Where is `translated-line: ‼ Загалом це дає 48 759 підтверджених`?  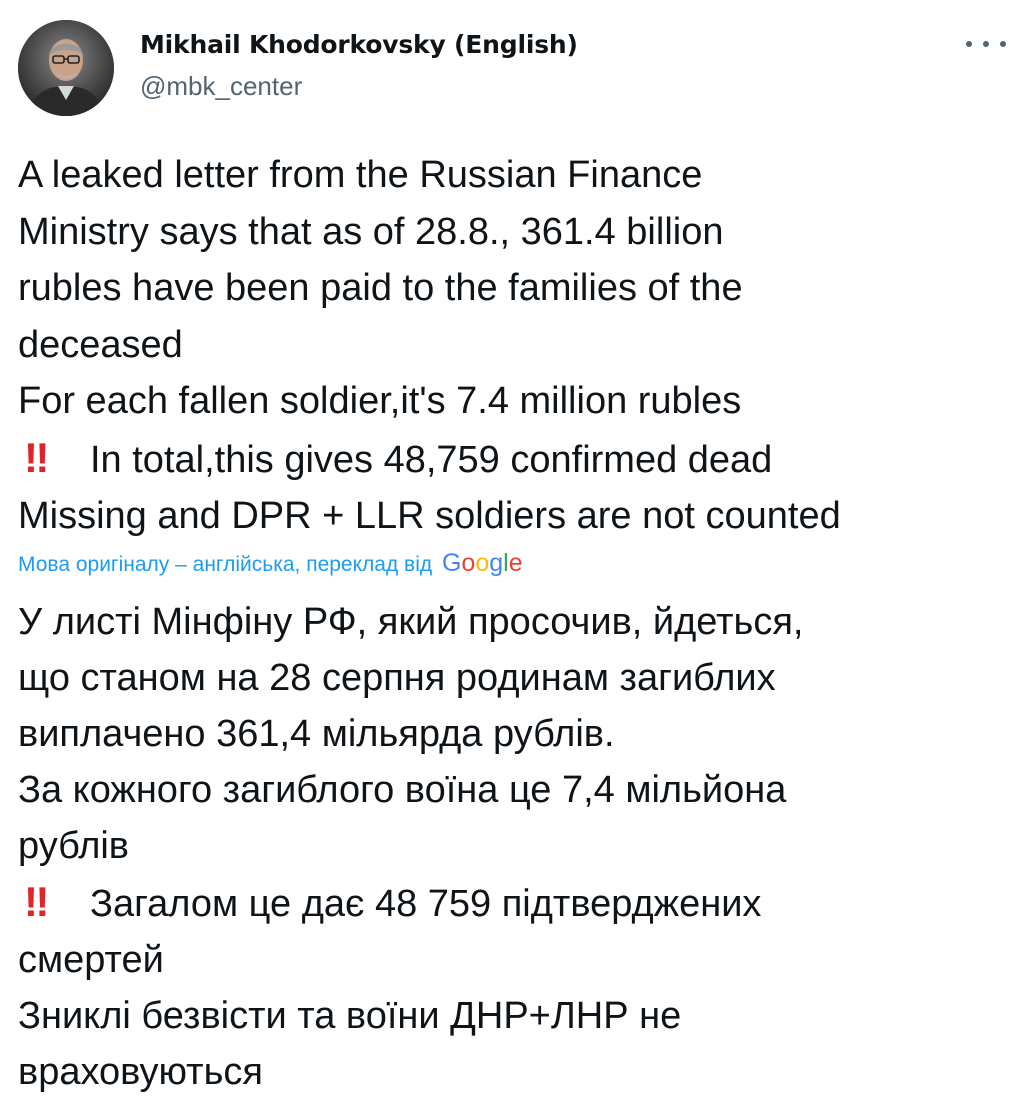
translated-line: ‼ Загалом це дає 48 759 підтверджених is located at coordinates (515, 903).